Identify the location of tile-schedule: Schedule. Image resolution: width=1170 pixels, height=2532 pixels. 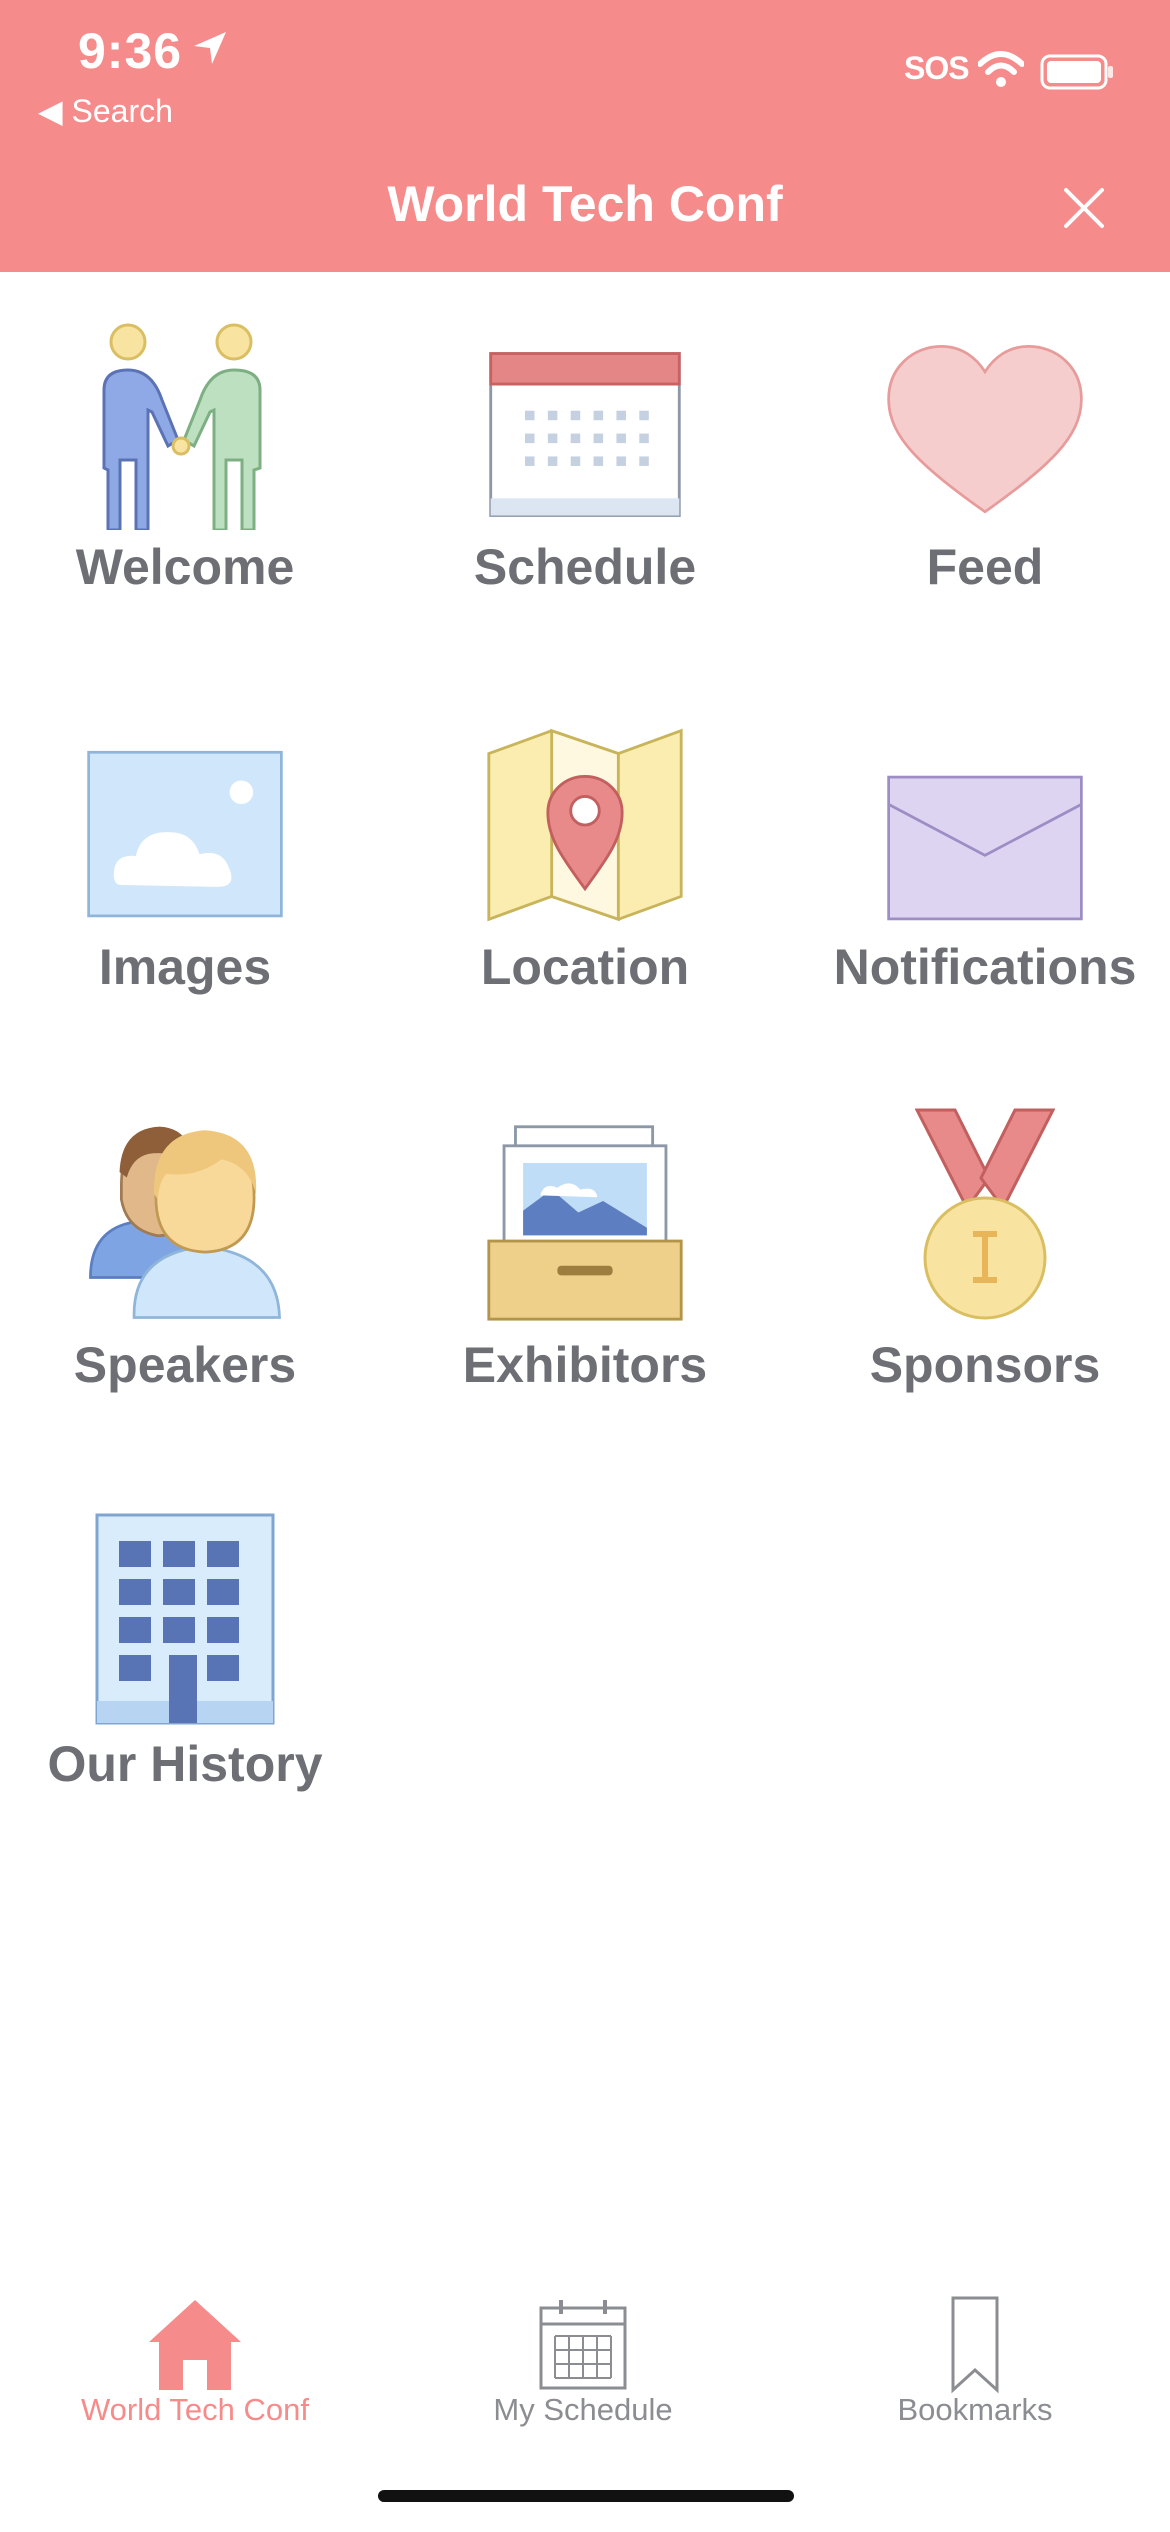
(585, 460).